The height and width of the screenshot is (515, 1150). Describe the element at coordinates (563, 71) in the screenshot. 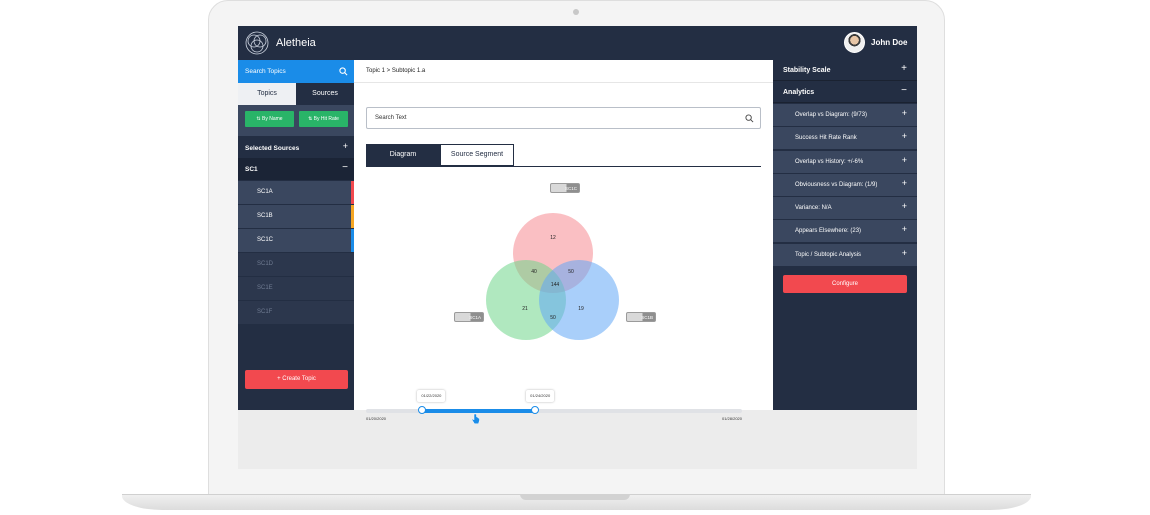

I see `breadcrumb: Topic 1 > Subtopic 1.a` at that location.